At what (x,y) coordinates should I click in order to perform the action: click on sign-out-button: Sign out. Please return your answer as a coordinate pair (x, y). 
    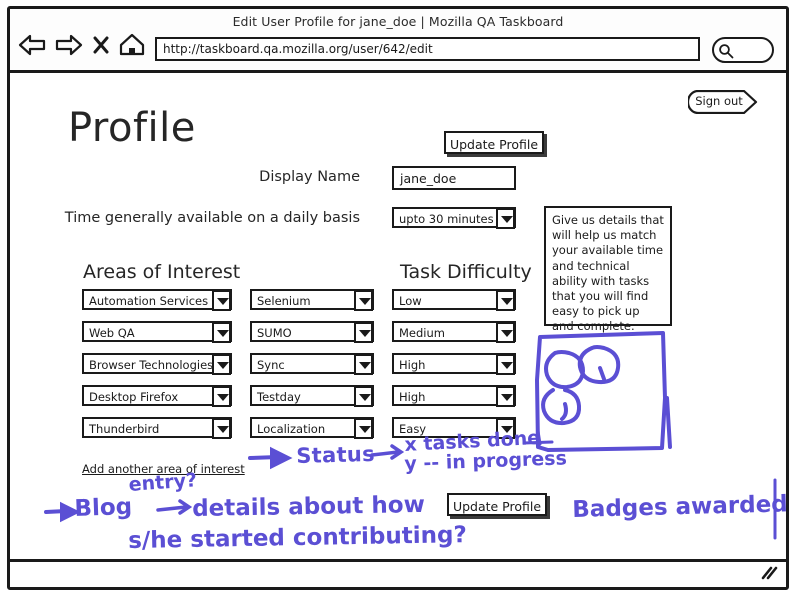
    Looking at the image, I should click on (723, 102).